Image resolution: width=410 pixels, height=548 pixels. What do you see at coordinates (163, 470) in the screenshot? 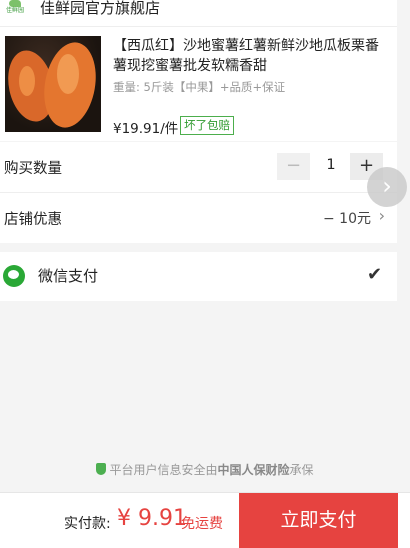
I see `security-prefix: 平台用户信息安全由` at bounding box center [163, 470].